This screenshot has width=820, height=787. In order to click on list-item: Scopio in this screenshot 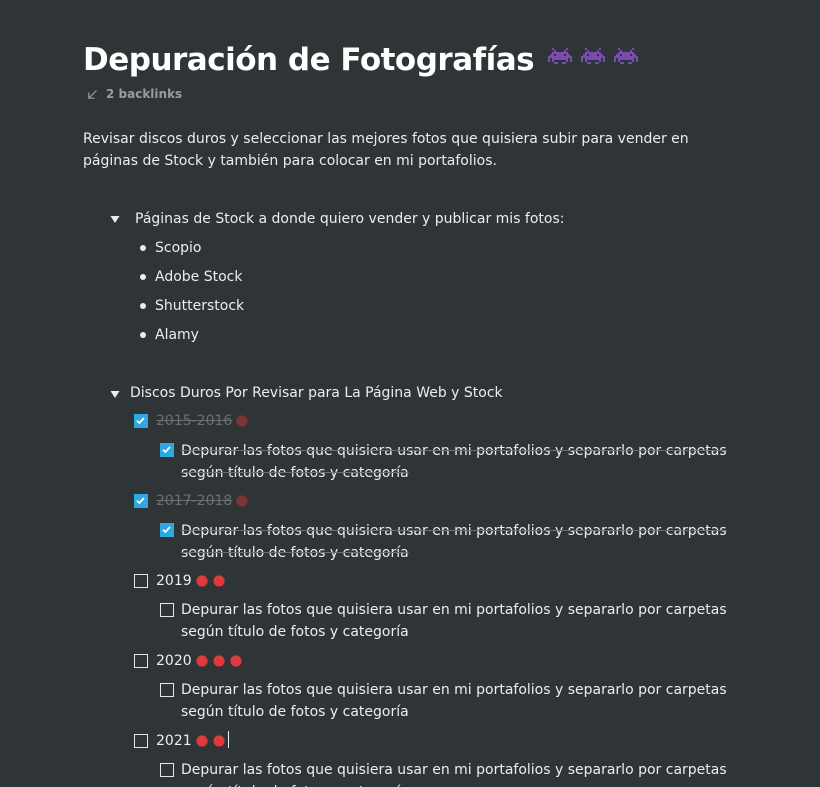, I will do `click(178, 248)`.